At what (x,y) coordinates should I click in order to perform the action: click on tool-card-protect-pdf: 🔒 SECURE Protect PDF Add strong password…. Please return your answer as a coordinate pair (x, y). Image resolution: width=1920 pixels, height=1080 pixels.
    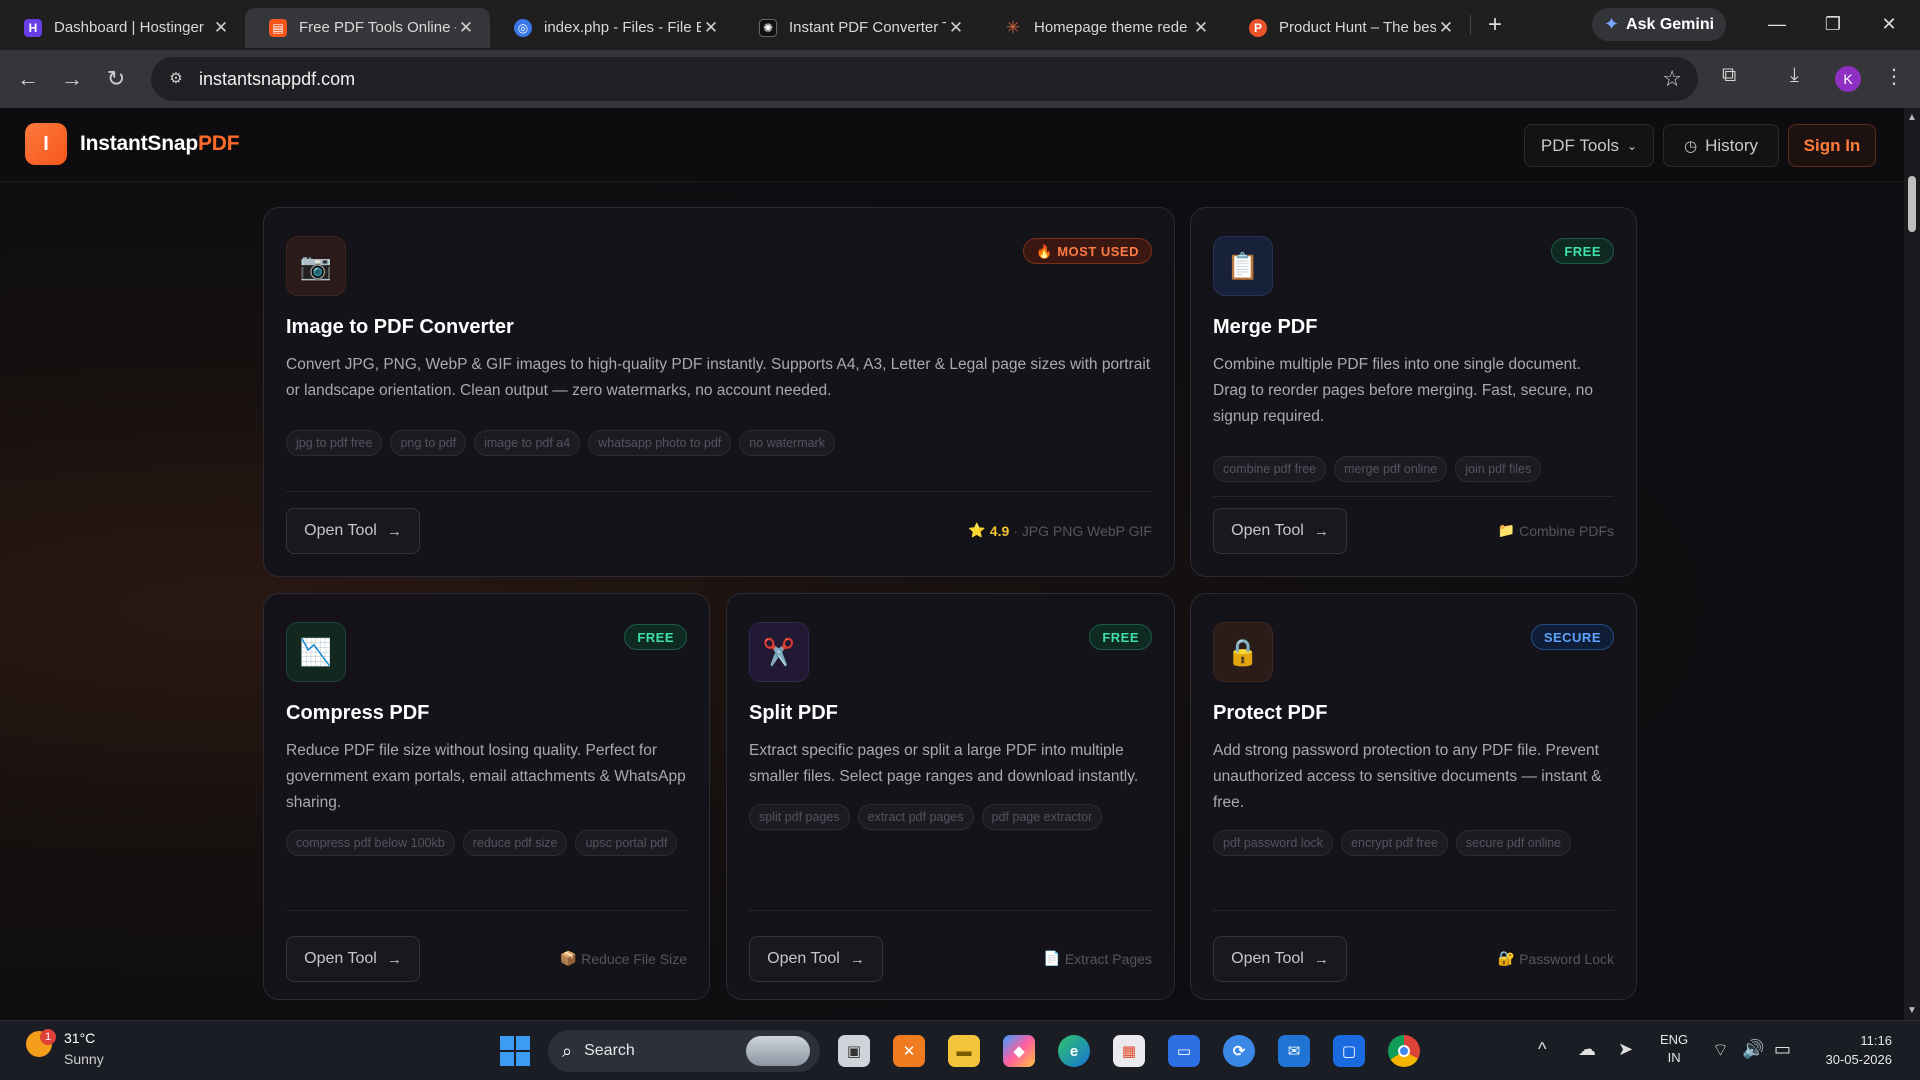
    Looking at the image, I should click on (1413, 796).